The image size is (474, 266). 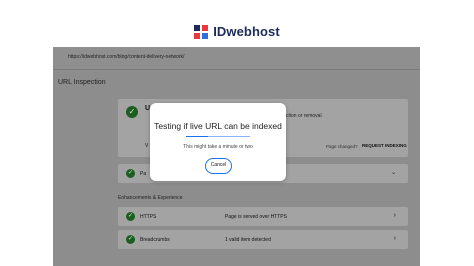 I want to click on progress-fill, so click(x=197, y=136).